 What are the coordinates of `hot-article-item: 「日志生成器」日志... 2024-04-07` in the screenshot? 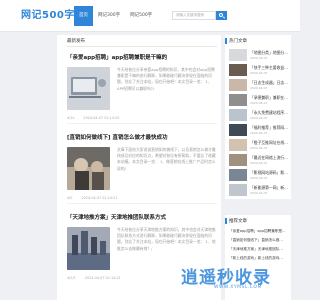 It's located at (258, 85).